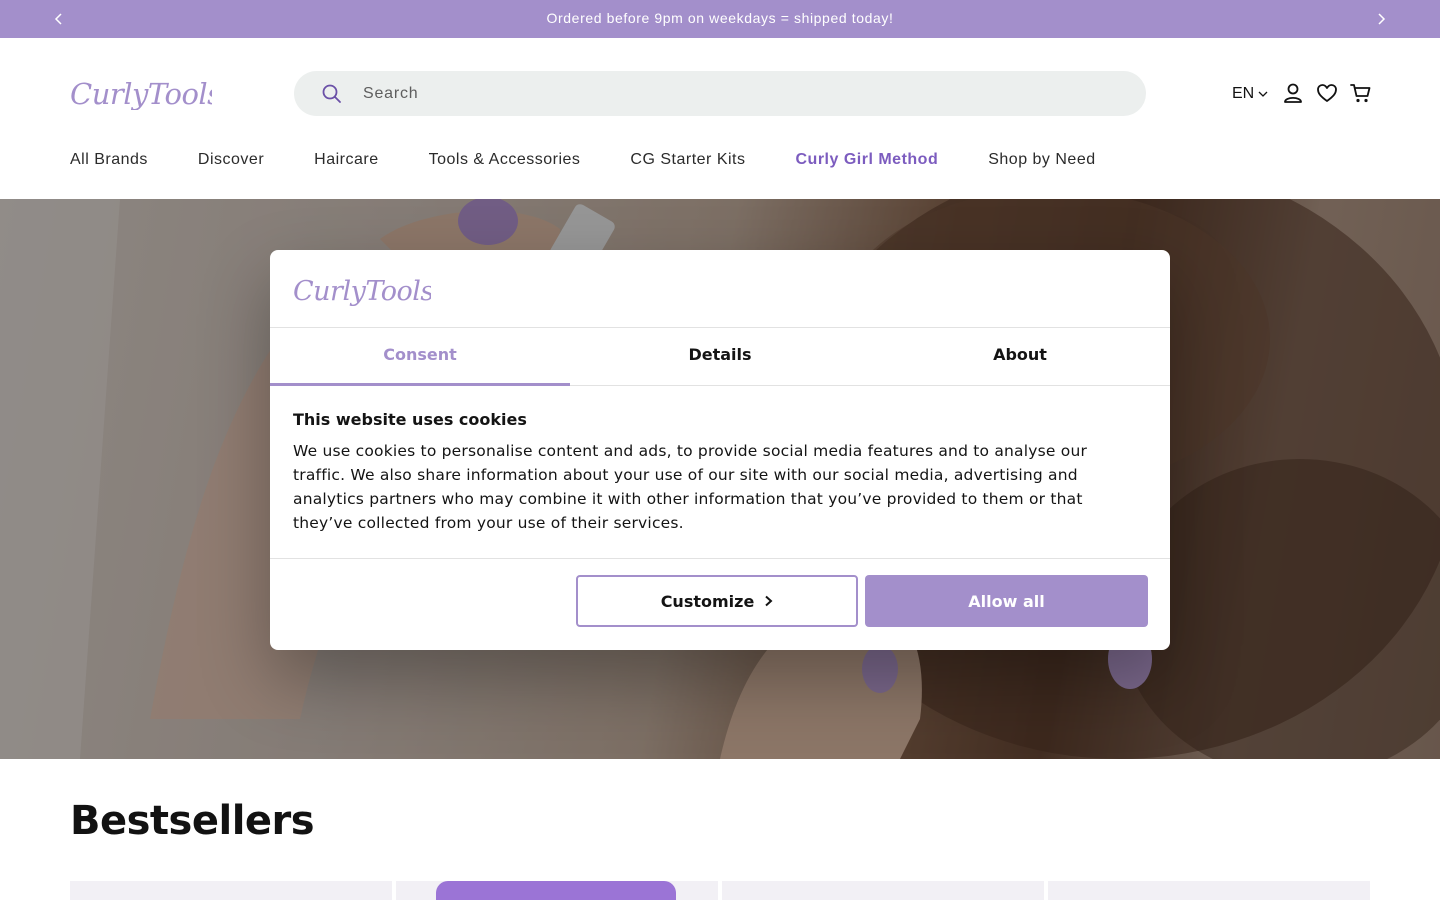  Describe the element at coordinates (1327, 93) in the screenshot. I see `heart-icon` at that location.